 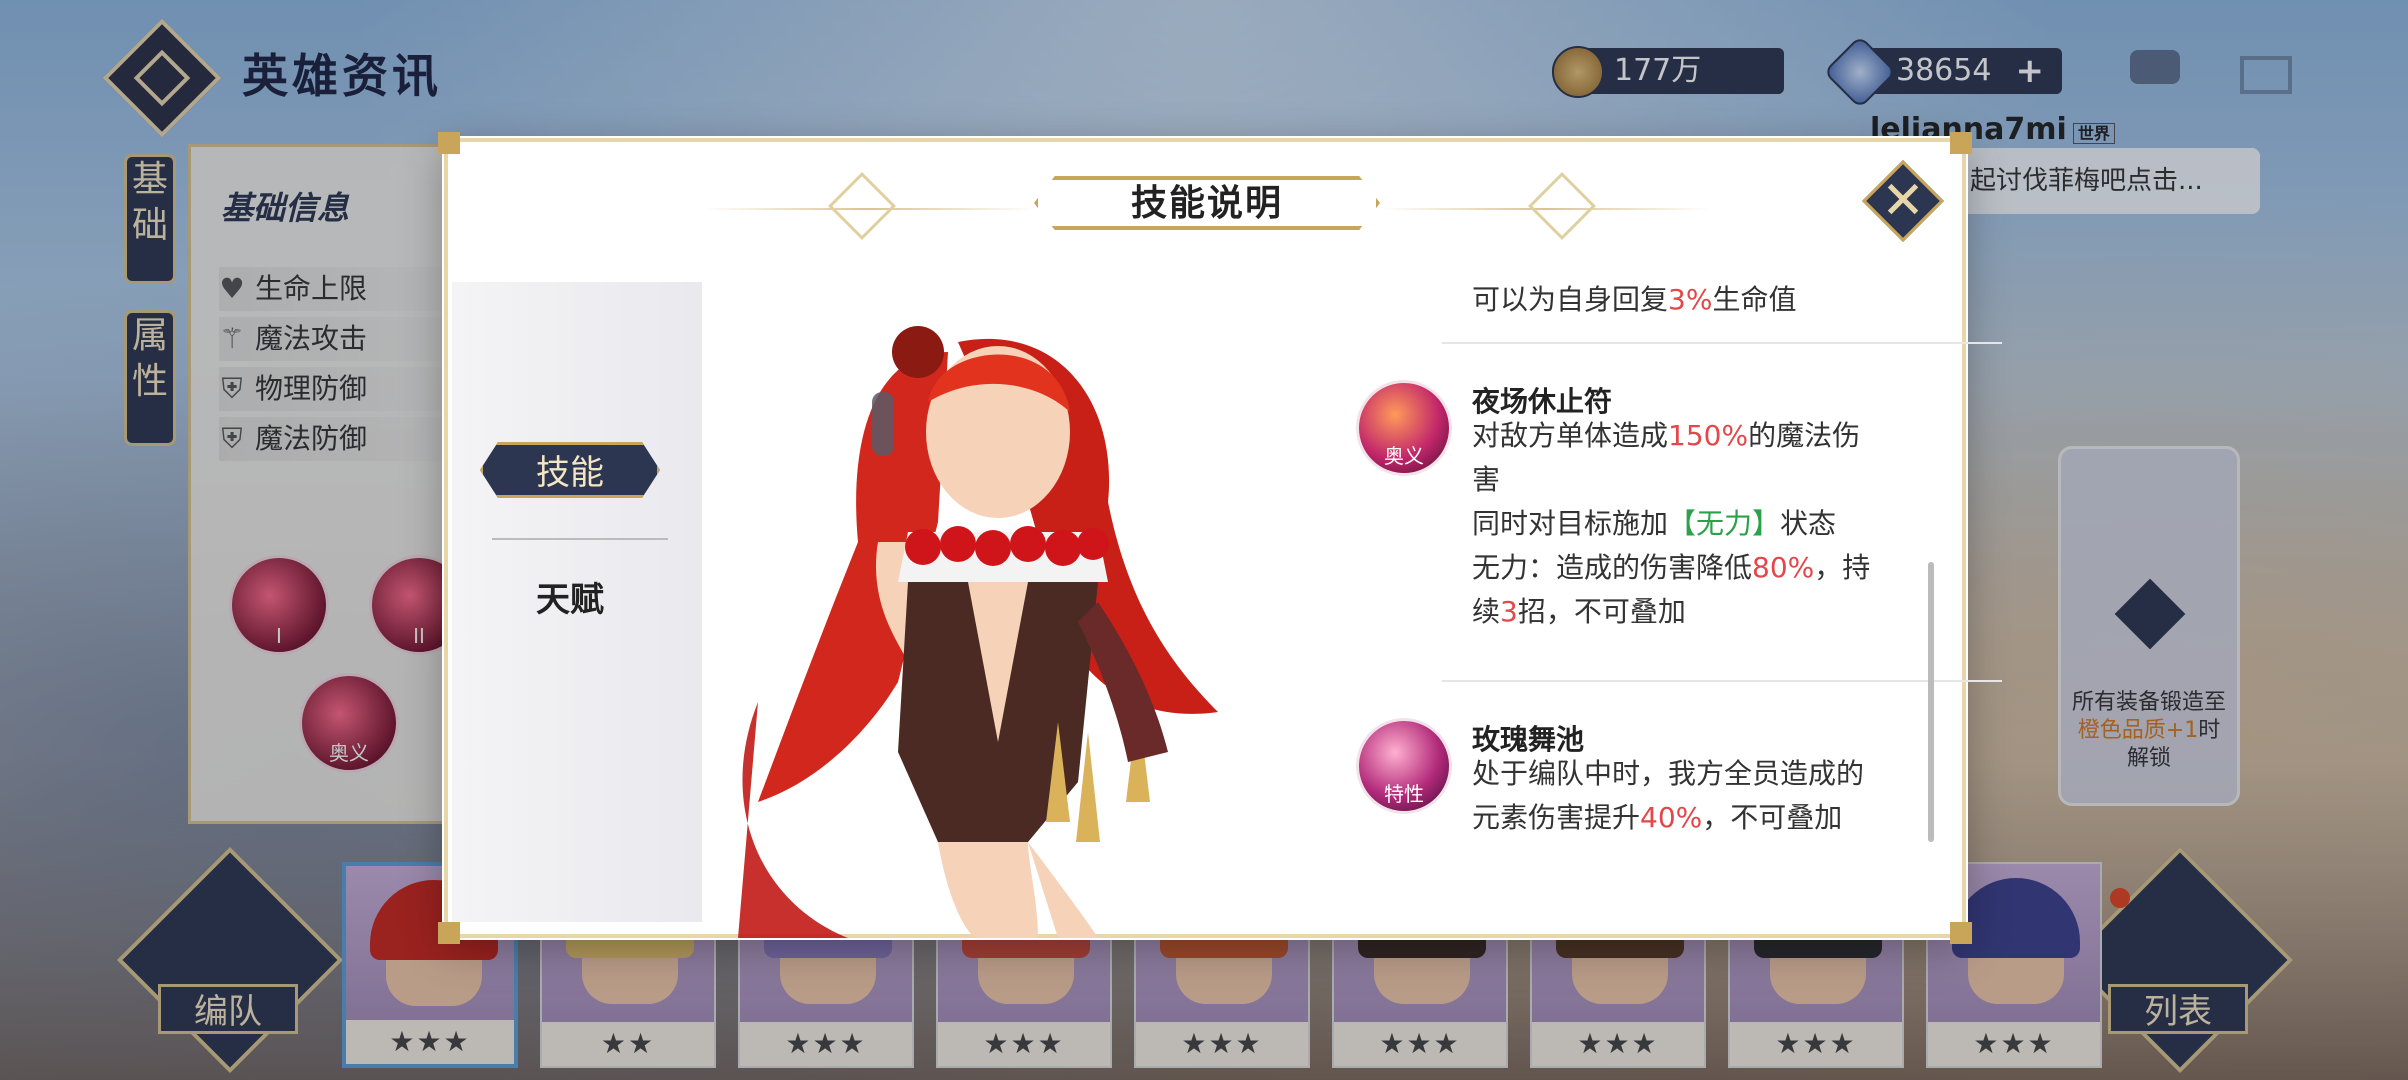 I want to click on modal-title: 技能说明, so click(x=1206, y=203).